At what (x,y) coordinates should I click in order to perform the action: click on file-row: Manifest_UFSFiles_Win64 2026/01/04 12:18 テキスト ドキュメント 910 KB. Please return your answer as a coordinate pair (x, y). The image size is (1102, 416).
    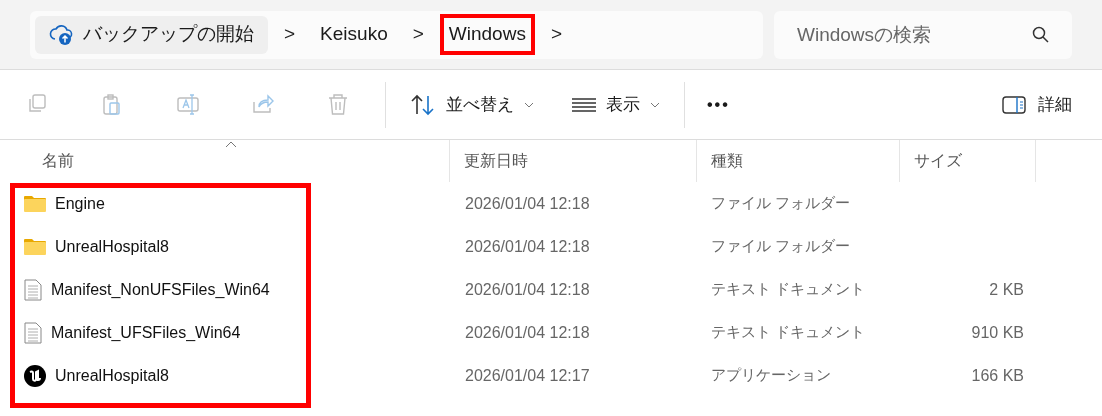
    Looking at the image, I should click on (551, 332).